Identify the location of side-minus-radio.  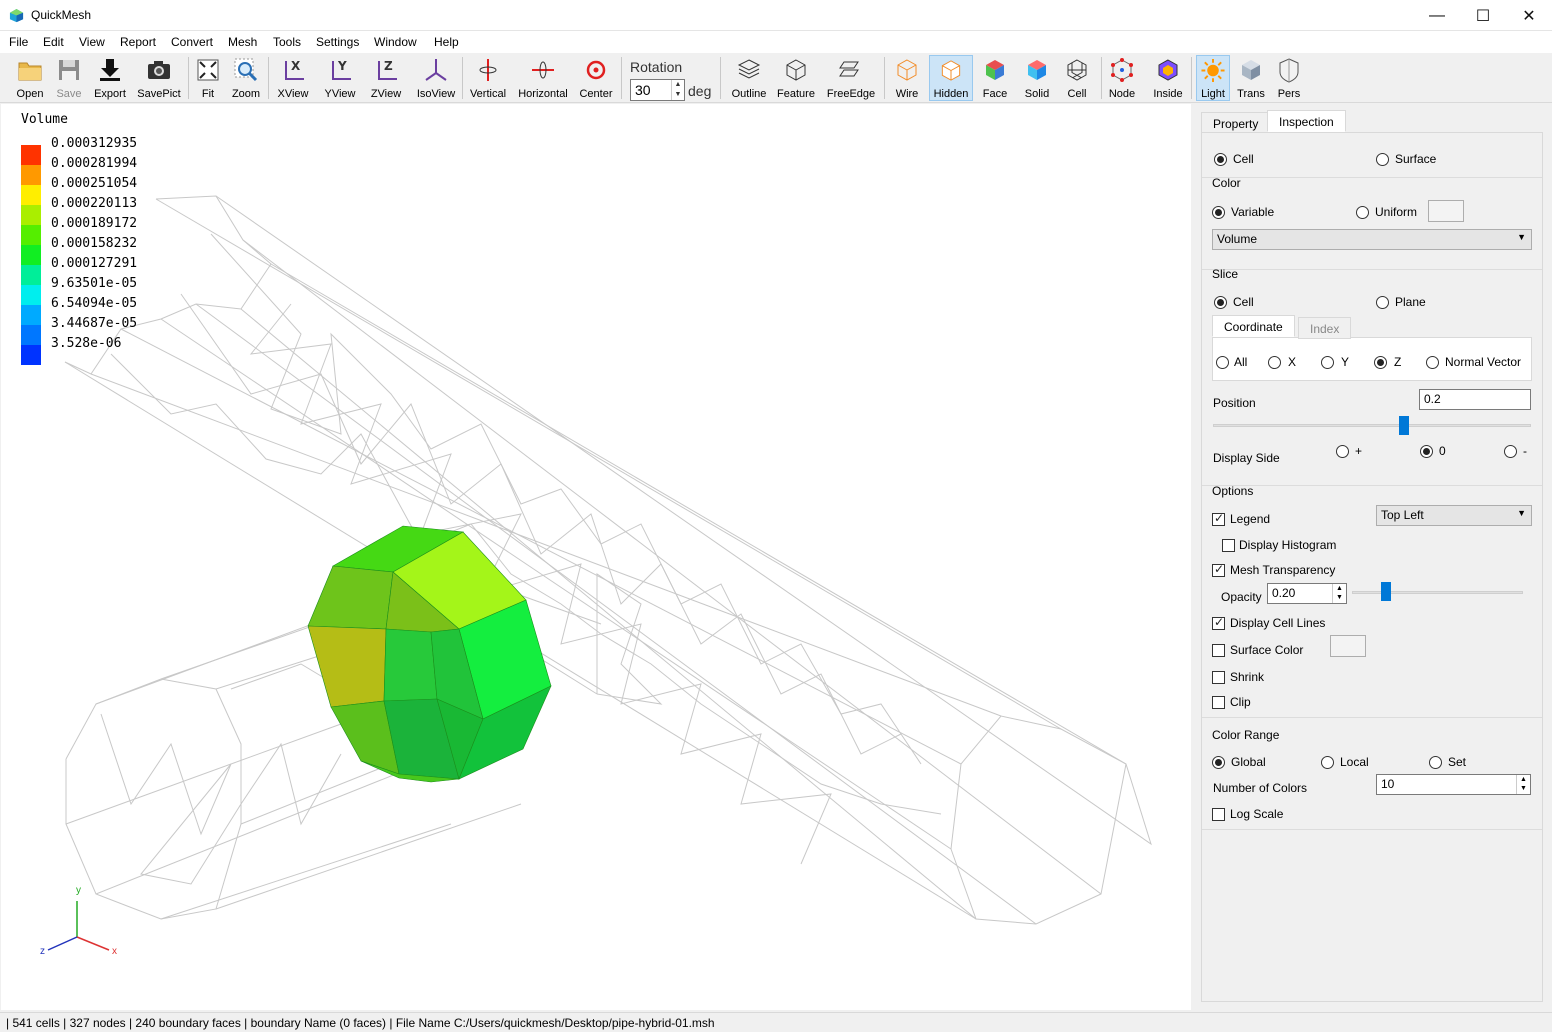
(1510, 451).